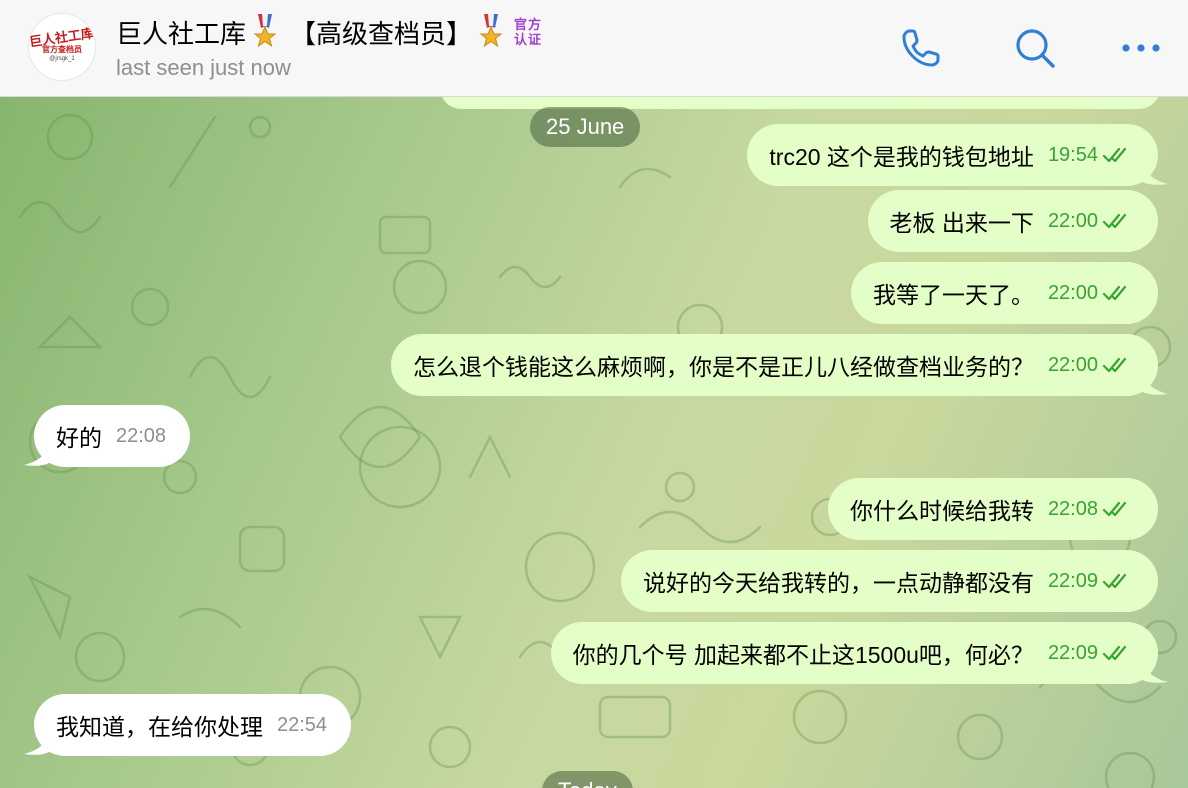 The height and width of the screenshot is (788, 1188). What do you see at coordinates (723, 367) in the screenshot?
I see `message-text: 怎么退个钱能这么麻烦啊，你是不是正儿八经做查档业务的？` at bounding box center [723, 367].